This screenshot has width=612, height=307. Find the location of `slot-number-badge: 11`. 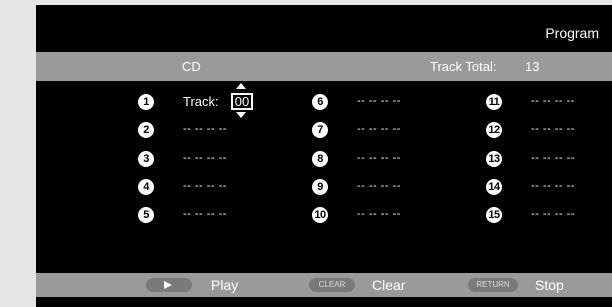

slot-number-badge: 11 is located at coordinates (494, 102).